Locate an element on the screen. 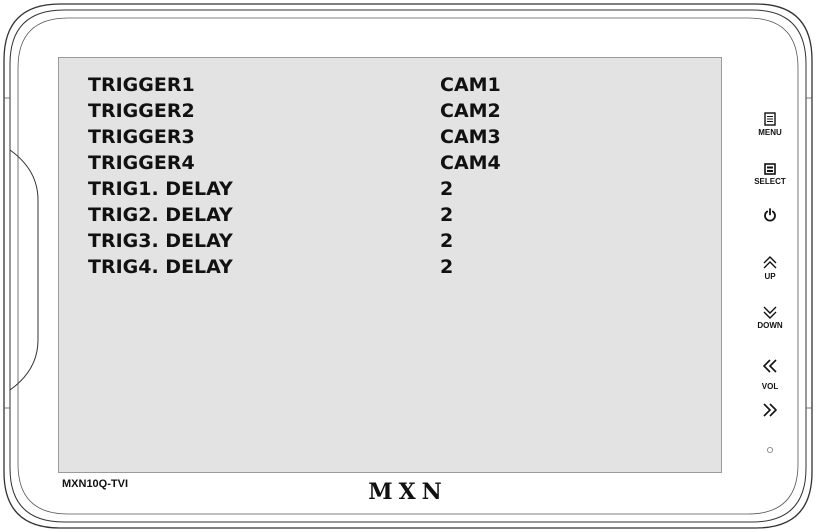  menu-row-label: TRIGGER2 is located at coordinates (141, 111).